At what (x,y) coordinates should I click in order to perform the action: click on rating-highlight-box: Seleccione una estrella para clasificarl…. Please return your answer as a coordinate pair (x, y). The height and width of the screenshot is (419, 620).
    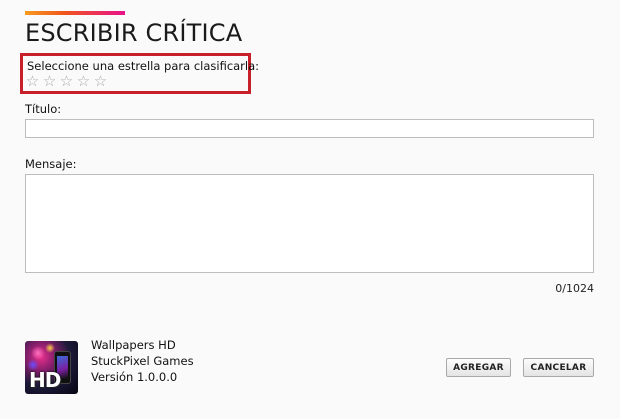
    Looking at the image, I should click on (139, 73).